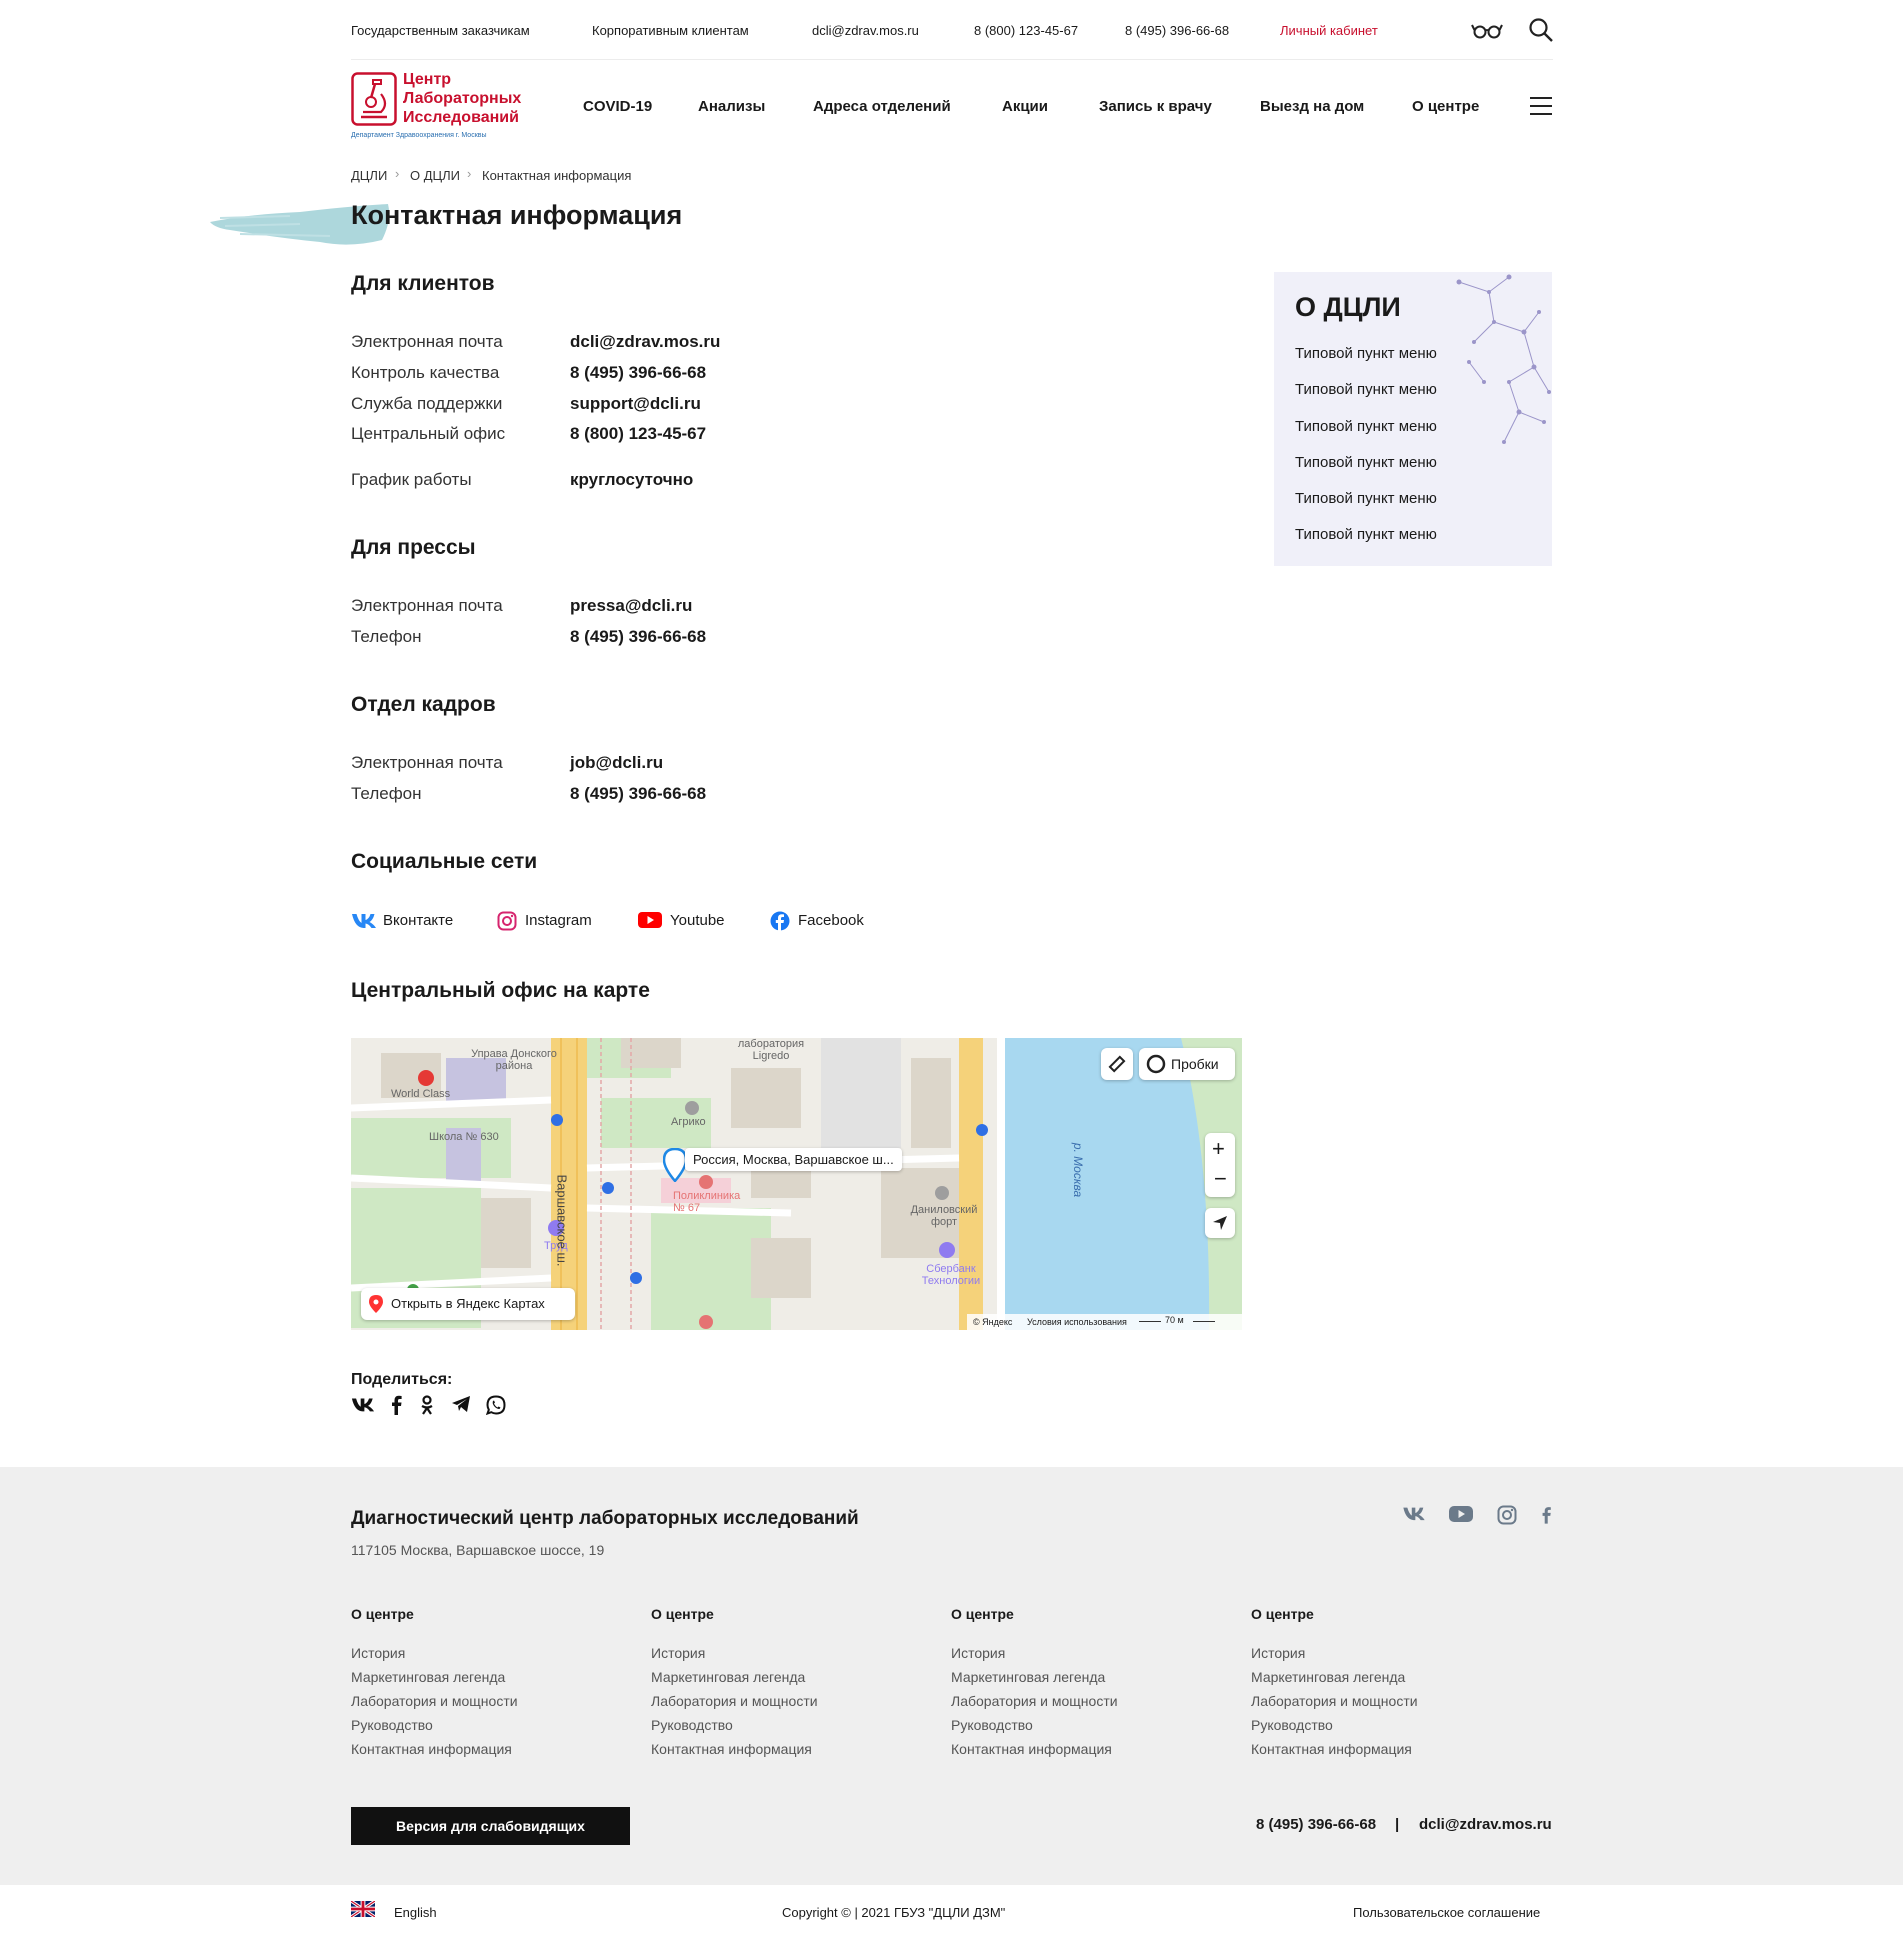 This screenshot has height=1939, width=1903. Describe the element at coordinates (421, 1094) in the screenshot. I see `map-label-world-class: World Class` at that location.